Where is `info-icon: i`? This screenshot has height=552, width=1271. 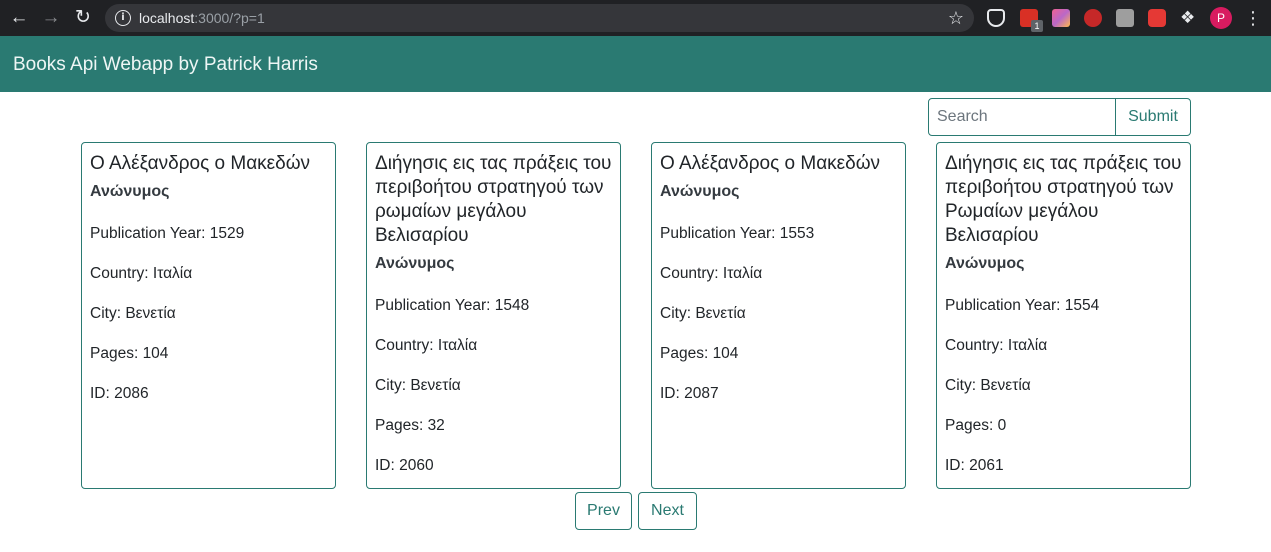
info-icon: i is located at coordinates (123, 18).